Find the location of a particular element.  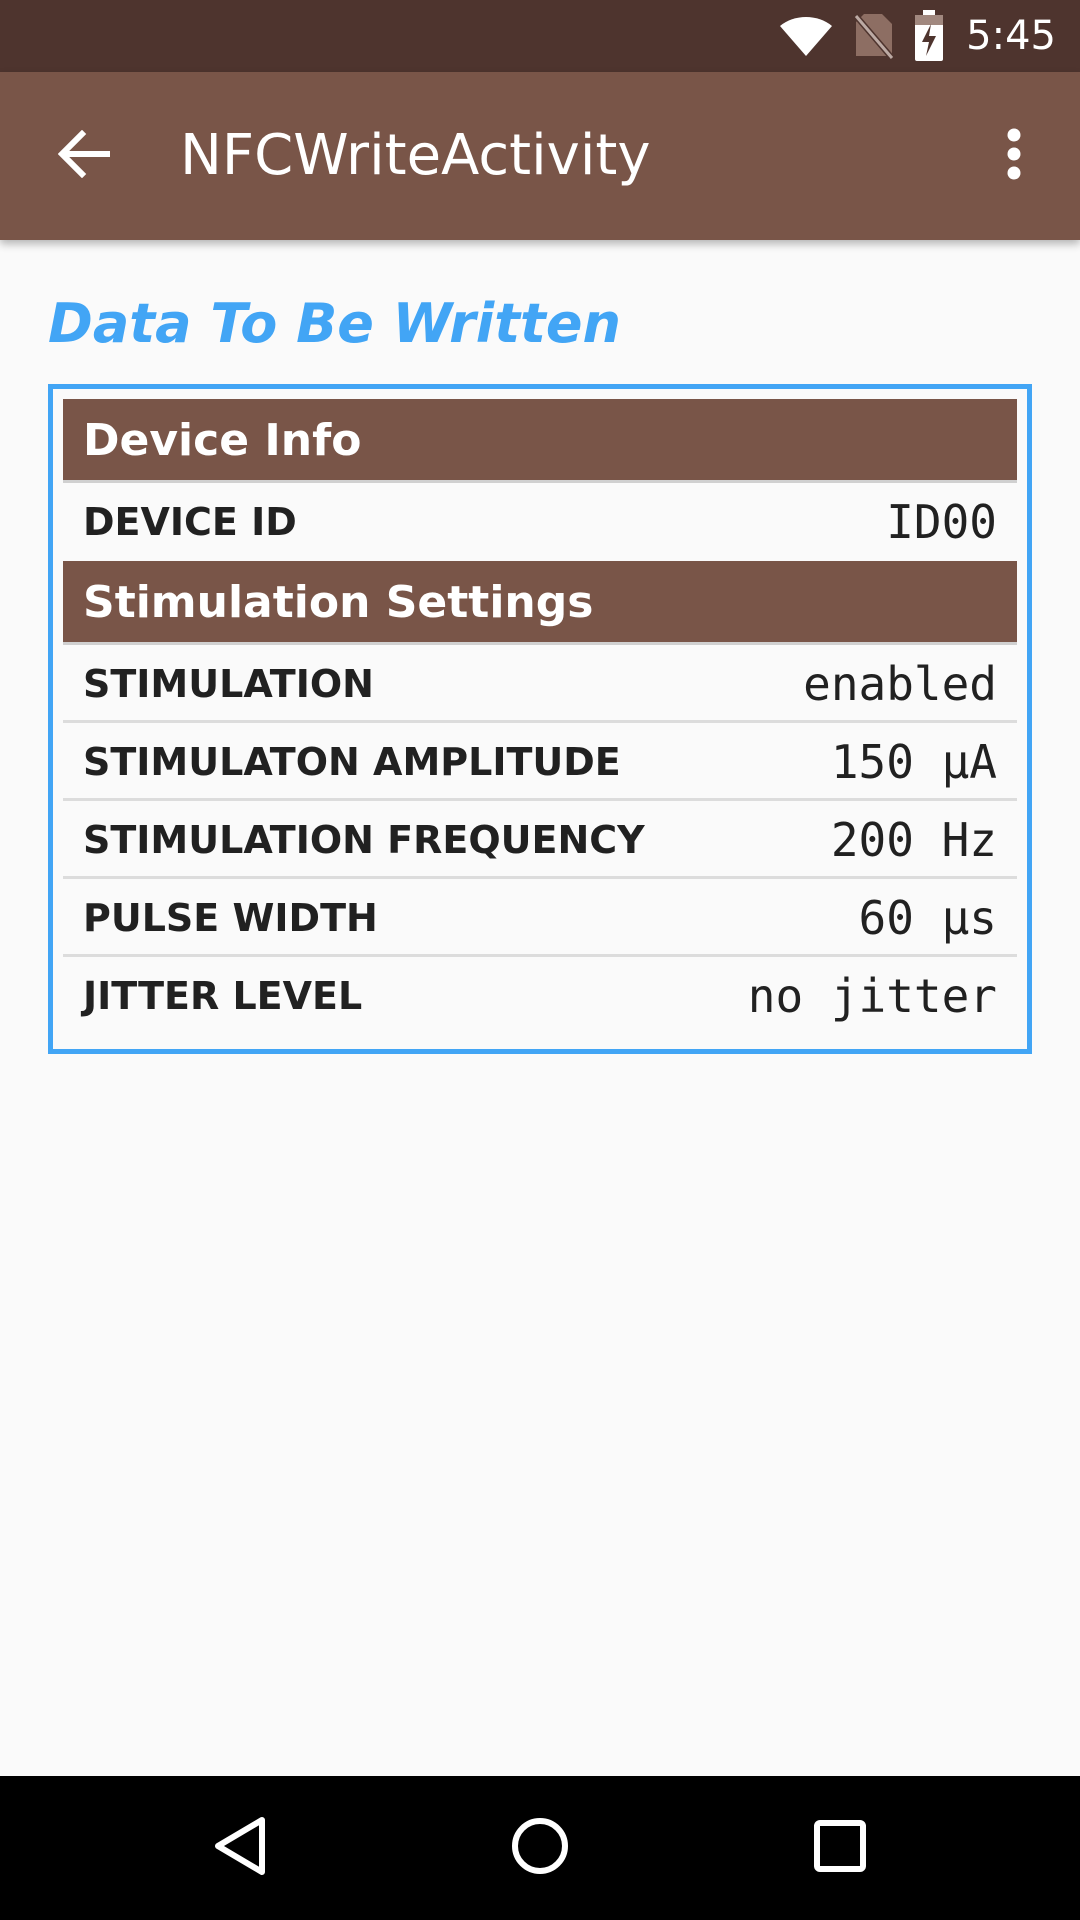

more-vert-icon is located at coordinates (1014, 156).